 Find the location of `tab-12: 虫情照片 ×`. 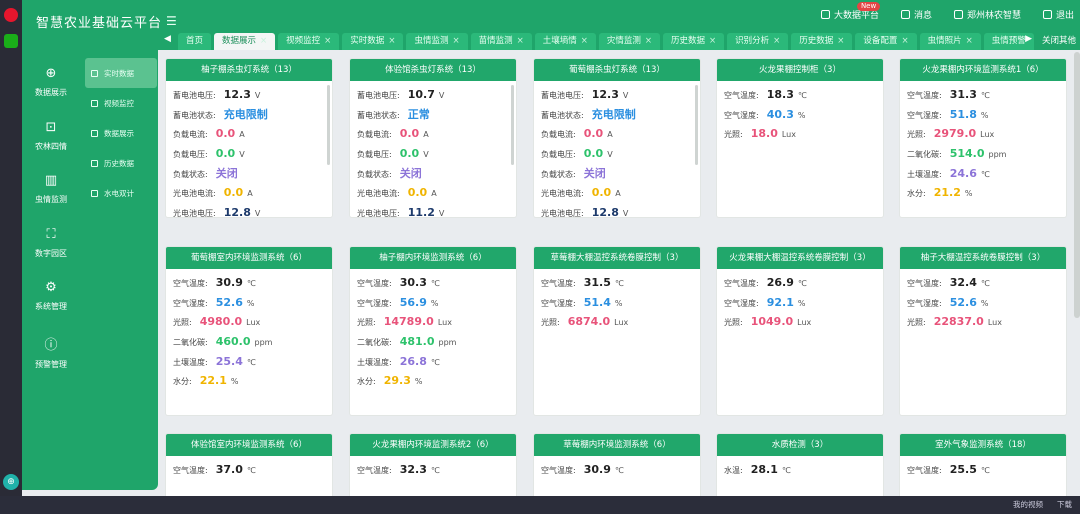

tab-12: 虫情照片 × is located at coordinates (950, 41).